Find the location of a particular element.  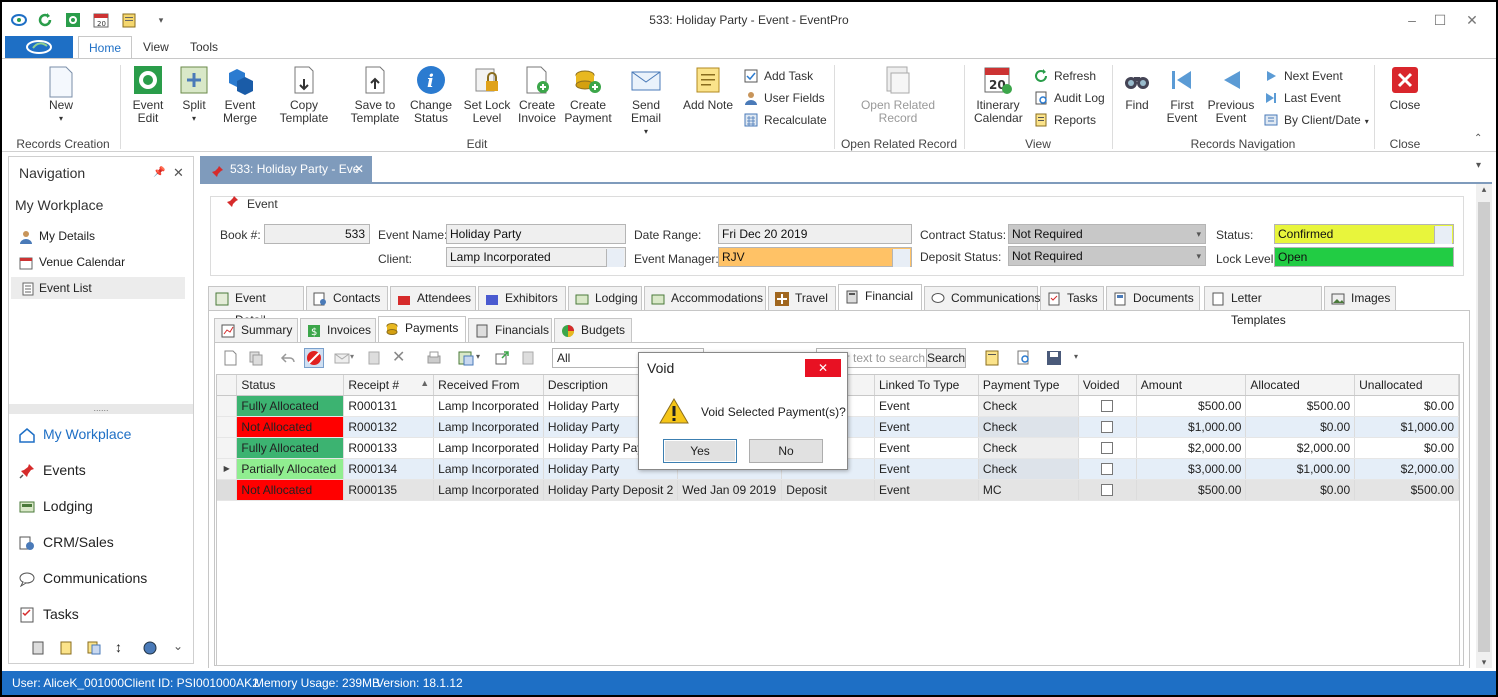

row-indicator: ▶ is located at coordinates (227, 469).